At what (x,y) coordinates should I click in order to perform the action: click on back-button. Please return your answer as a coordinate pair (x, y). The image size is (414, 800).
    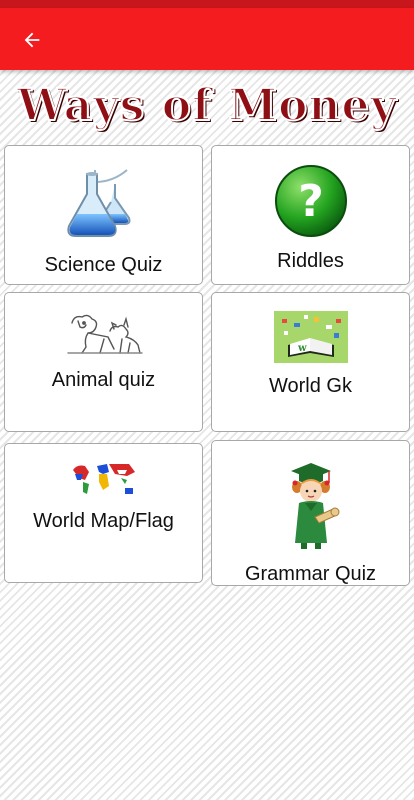
    Looking at the image, I should click on (32, 40).